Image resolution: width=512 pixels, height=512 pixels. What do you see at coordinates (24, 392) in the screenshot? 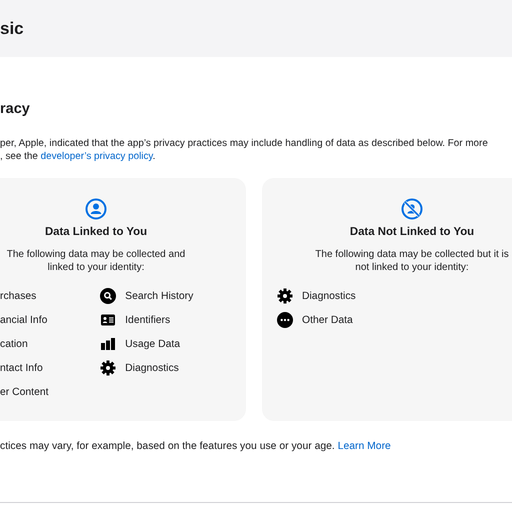
I see `data-type-label: er Content` at bounding box center [24, 392].